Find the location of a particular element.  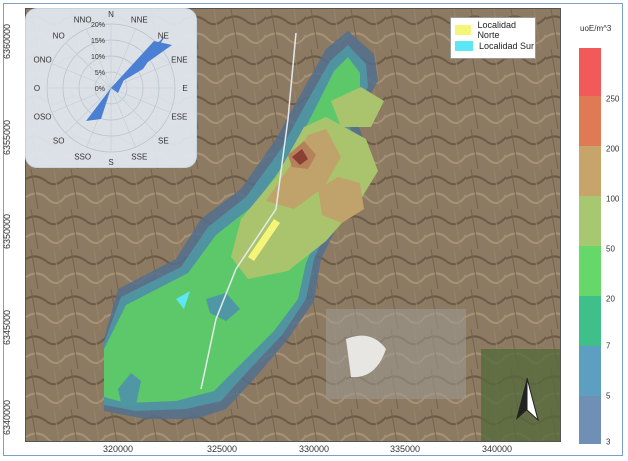

wind-rose-direction-label: OSO is located at coordinates (43, 116).